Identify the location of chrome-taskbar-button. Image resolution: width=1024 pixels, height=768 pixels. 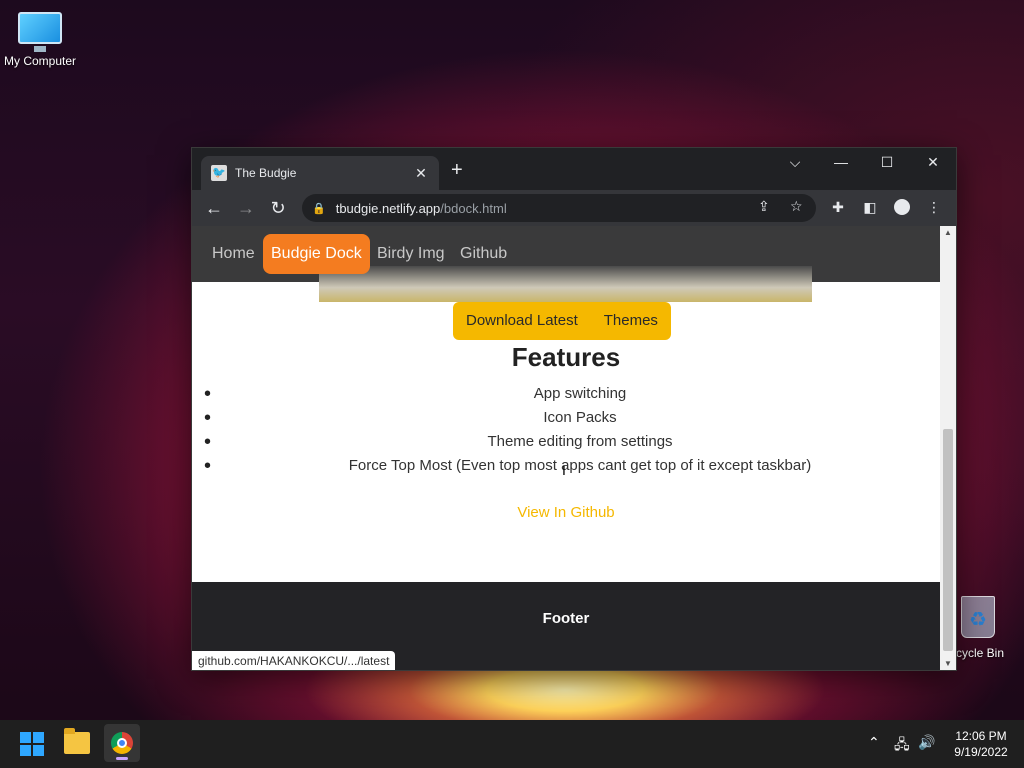
(122, 743).